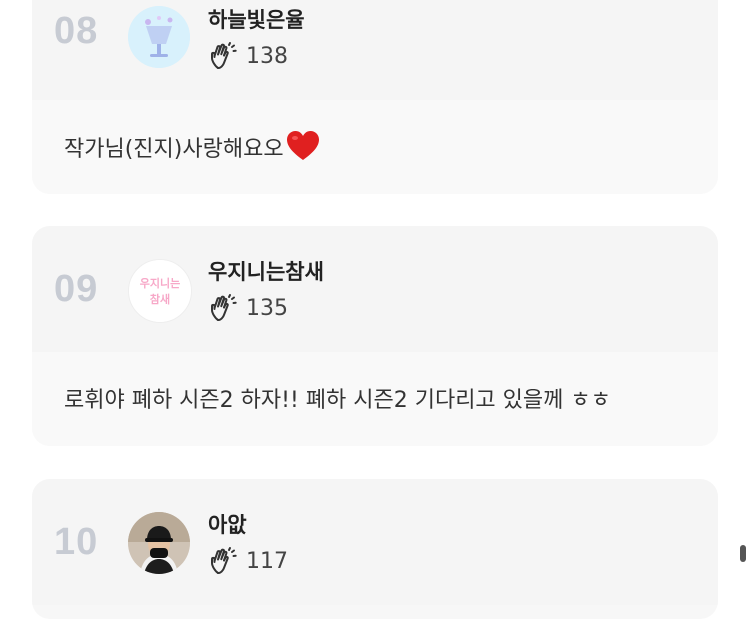  What do you see at coordinates (267, 56) in the screenshot?
I see `like-count: 138` at bounding box center [267, 56].